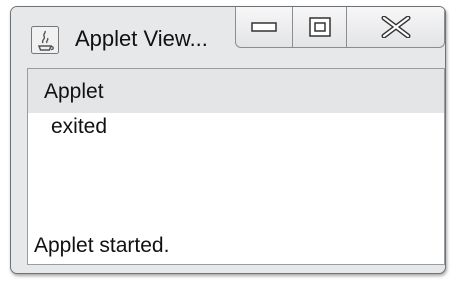 Image resolution: width=457 pixels, height=281 pixels. Describe the element at coordinates (45, 40) in the screenshot. I see `java-coffee-cup-icon` at that location.